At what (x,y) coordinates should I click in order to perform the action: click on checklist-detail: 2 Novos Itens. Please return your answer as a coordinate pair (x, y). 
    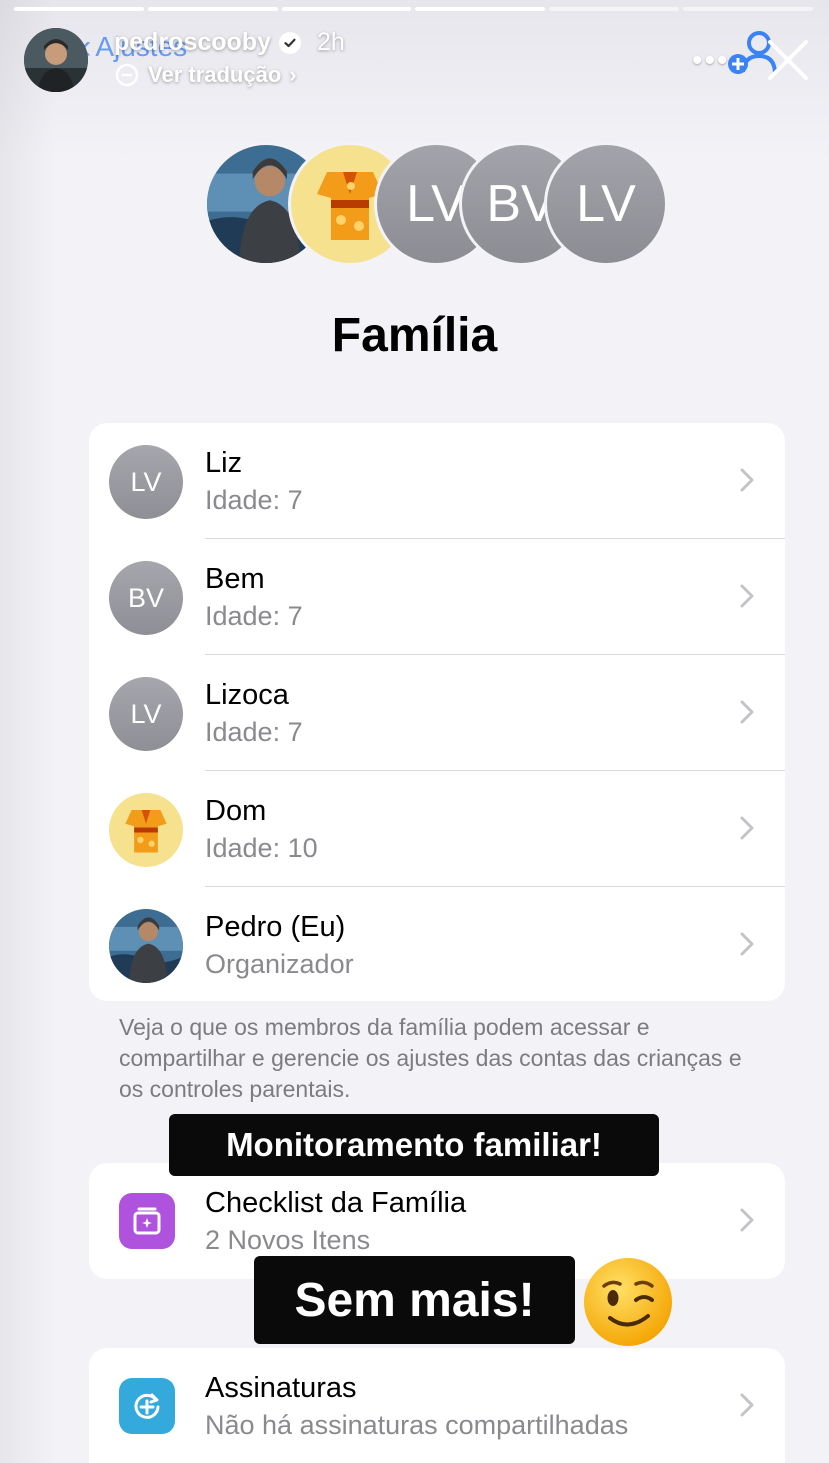
    Looking at the image, I should click on (288, 1240).